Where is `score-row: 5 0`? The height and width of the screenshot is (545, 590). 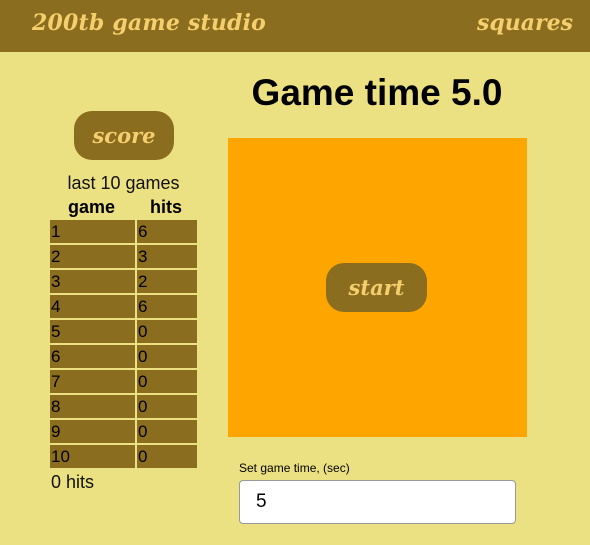 score-row: 5 0 is located at coordinates (124, 331).